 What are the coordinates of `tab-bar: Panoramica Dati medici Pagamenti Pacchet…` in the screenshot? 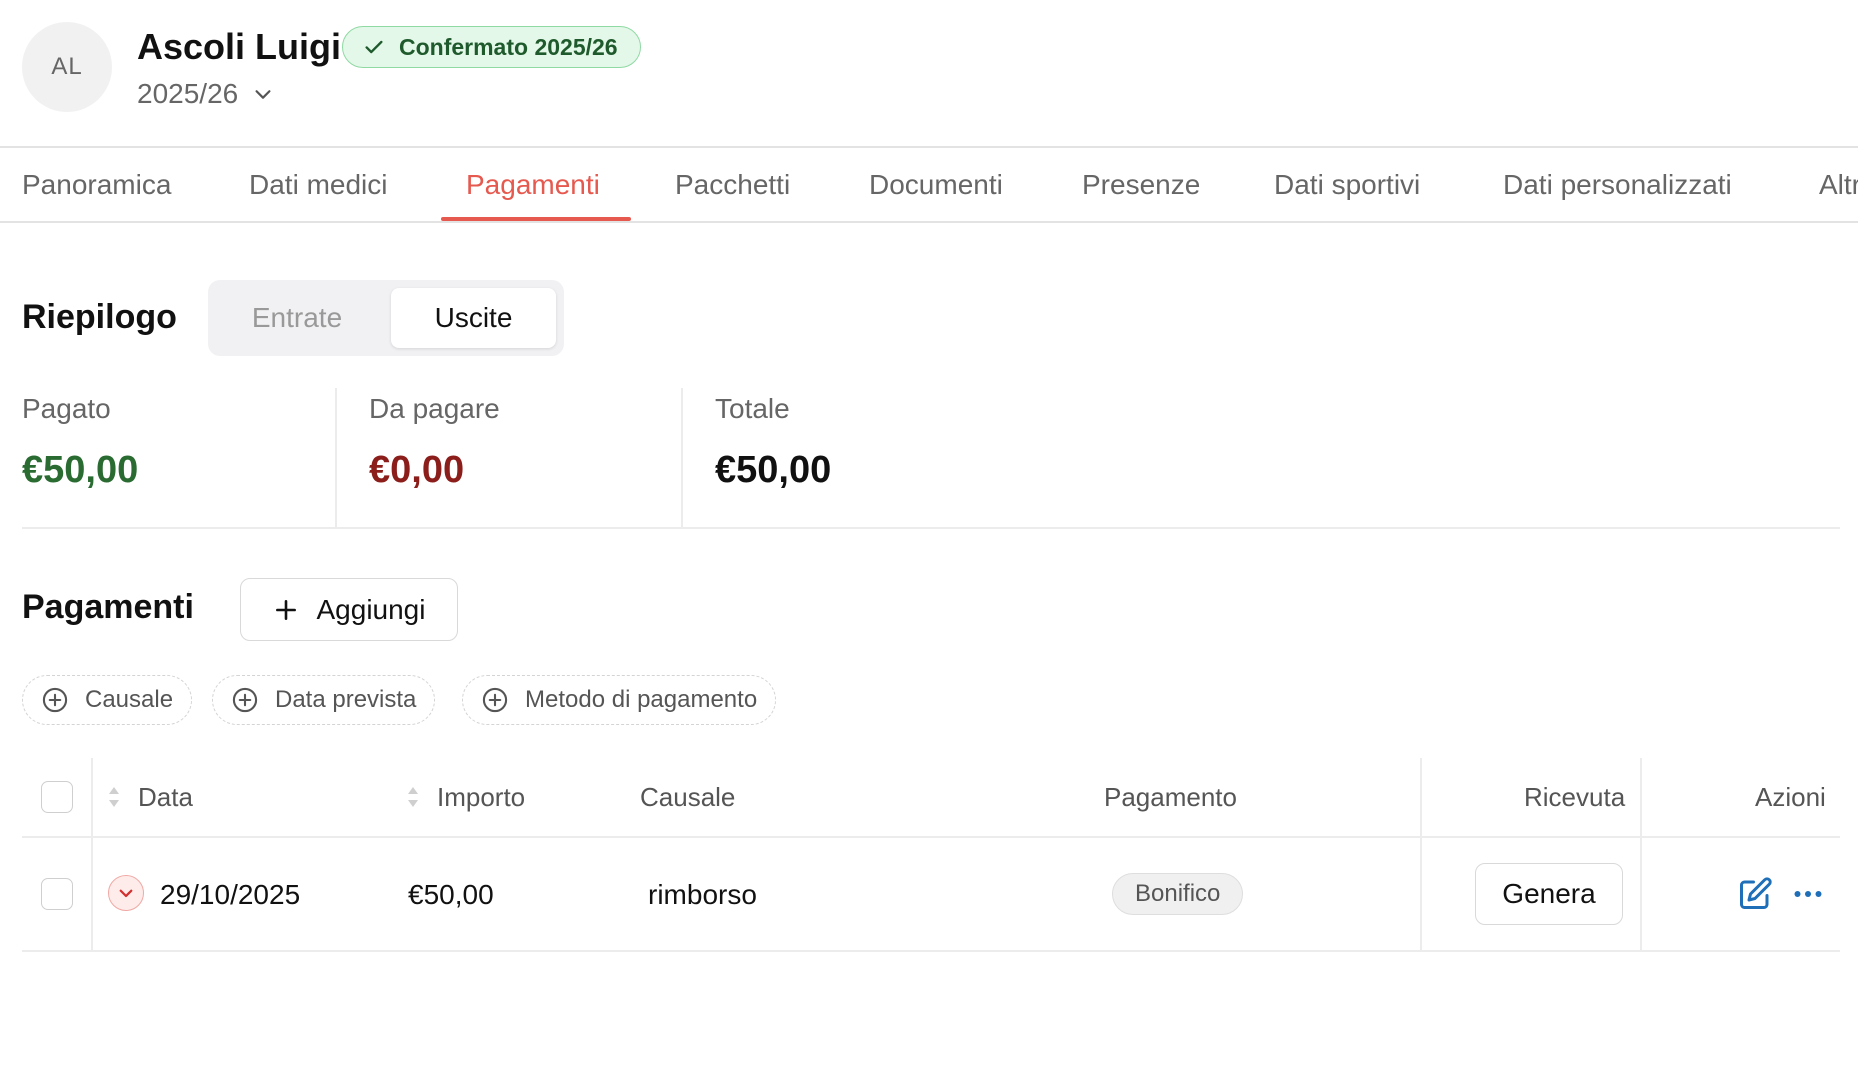 It's located at (929, 185).